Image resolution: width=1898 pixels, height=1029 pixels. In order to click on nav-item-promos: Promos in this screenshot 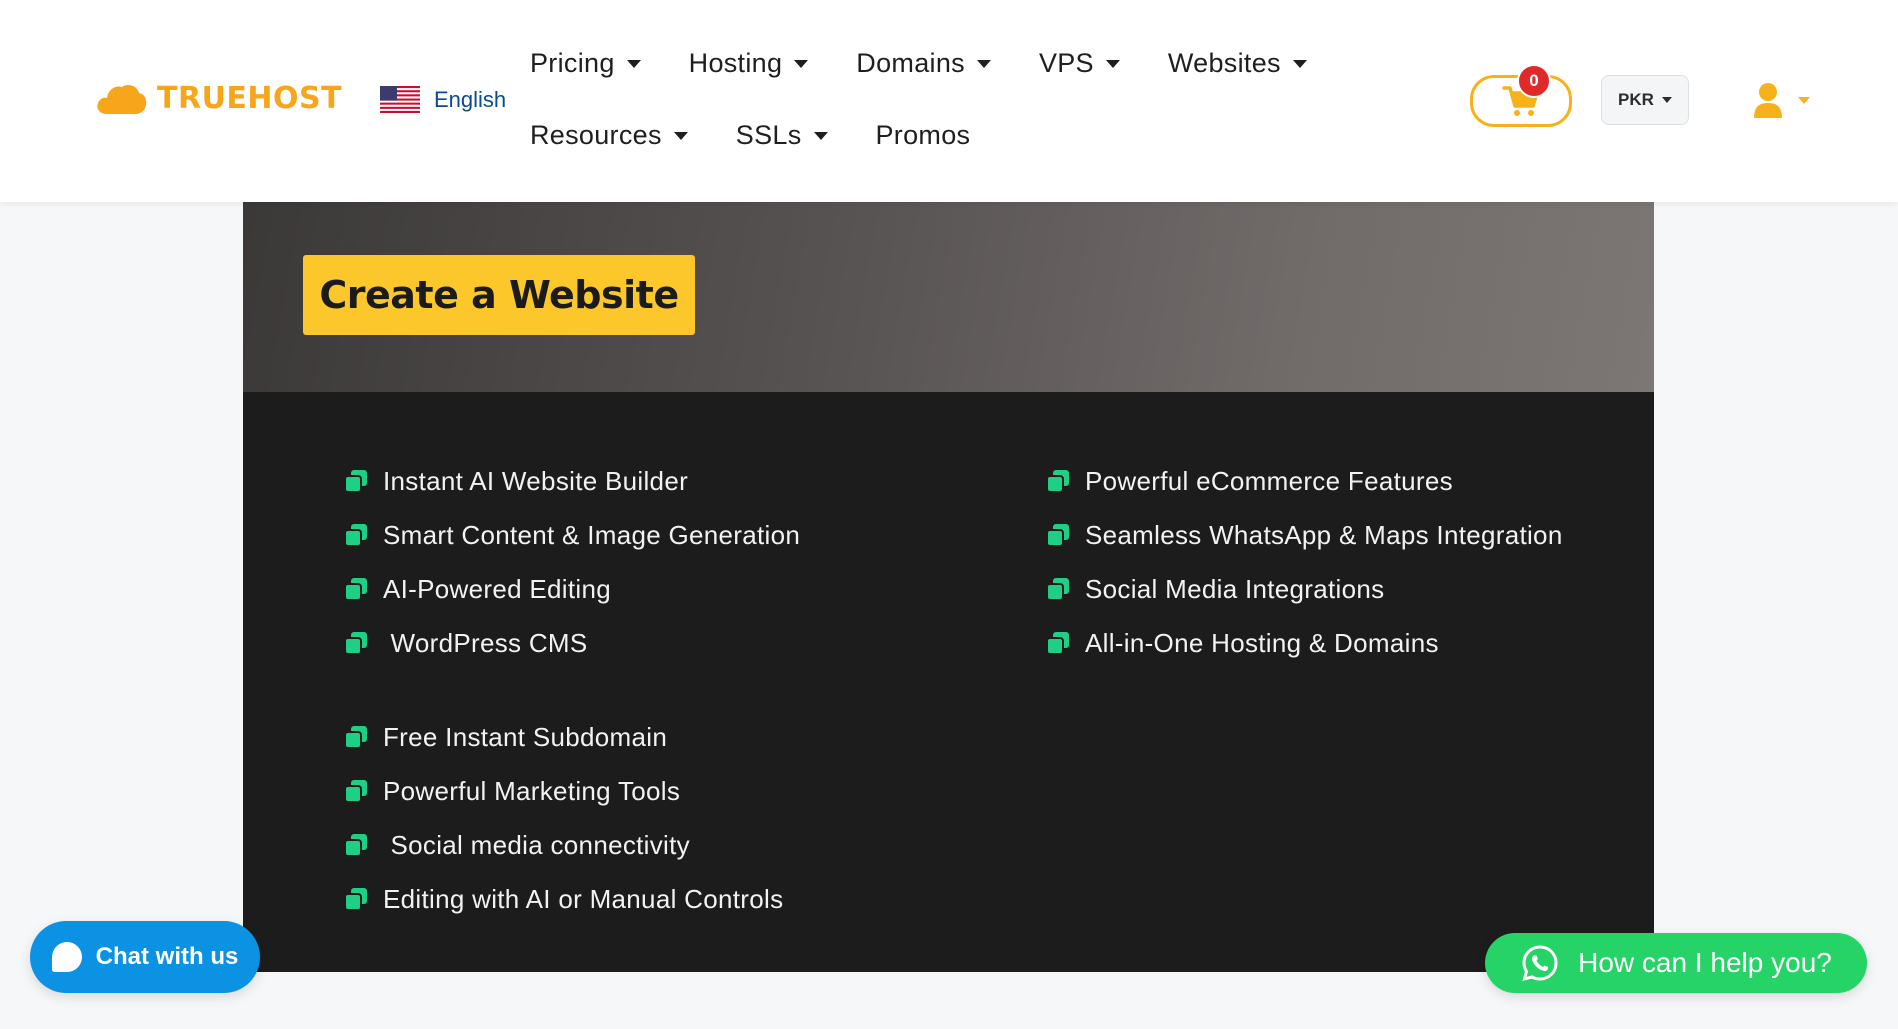, I will do `click(923, 135)`.